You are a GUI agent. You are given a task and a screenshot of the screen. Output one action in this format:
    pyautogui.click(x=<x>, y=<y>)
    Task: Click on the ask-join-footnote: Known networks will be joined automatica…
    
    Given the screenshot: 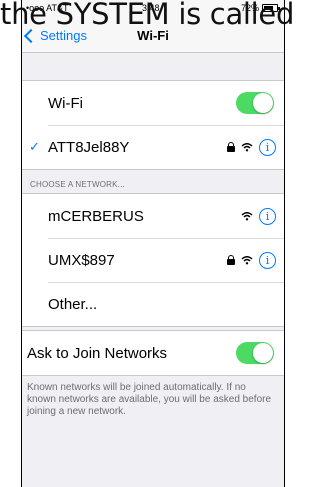 What is the action you would take?
    pyautogui.click(x=149, y=399)
    